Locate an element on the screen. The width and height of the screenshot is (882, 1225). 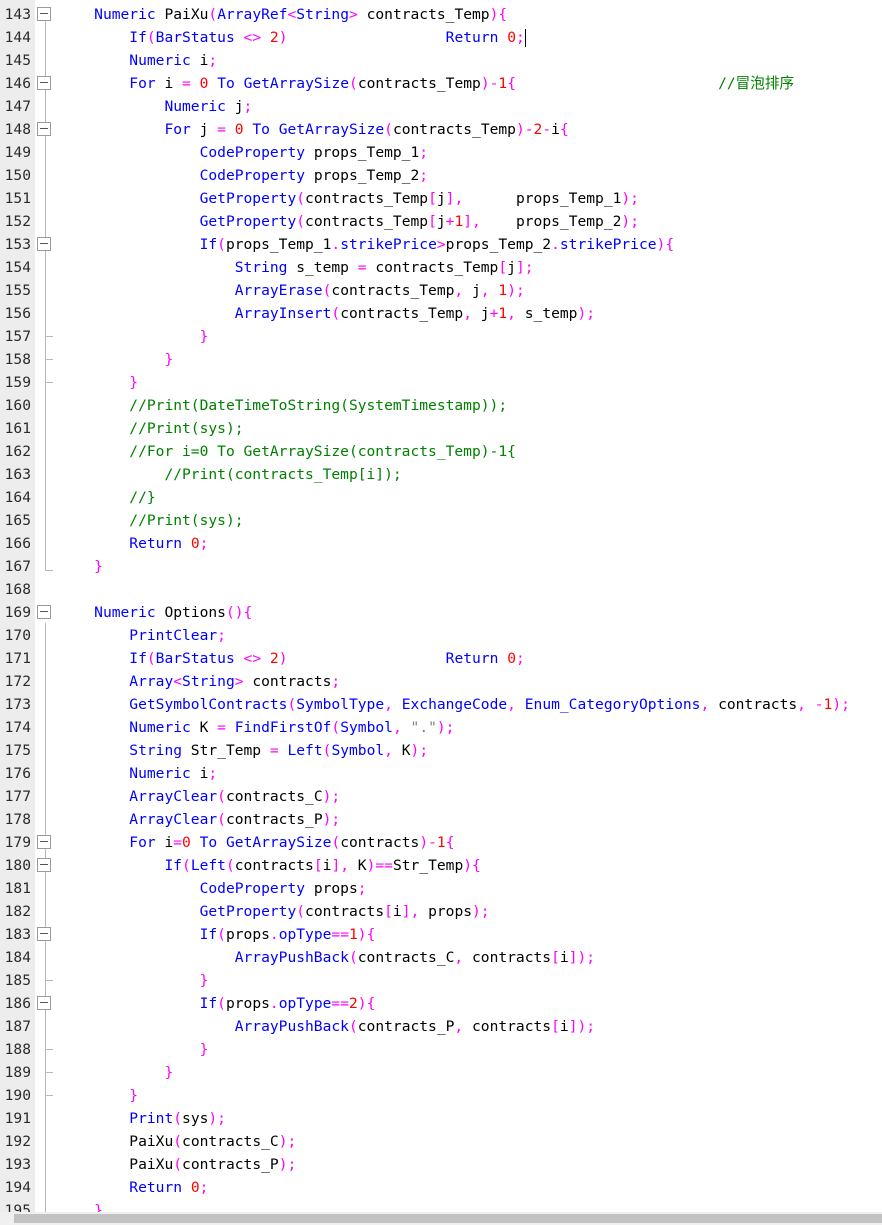
code-line: 192 PaiXu(contracts_C); is located at coordinates (441, 1141).